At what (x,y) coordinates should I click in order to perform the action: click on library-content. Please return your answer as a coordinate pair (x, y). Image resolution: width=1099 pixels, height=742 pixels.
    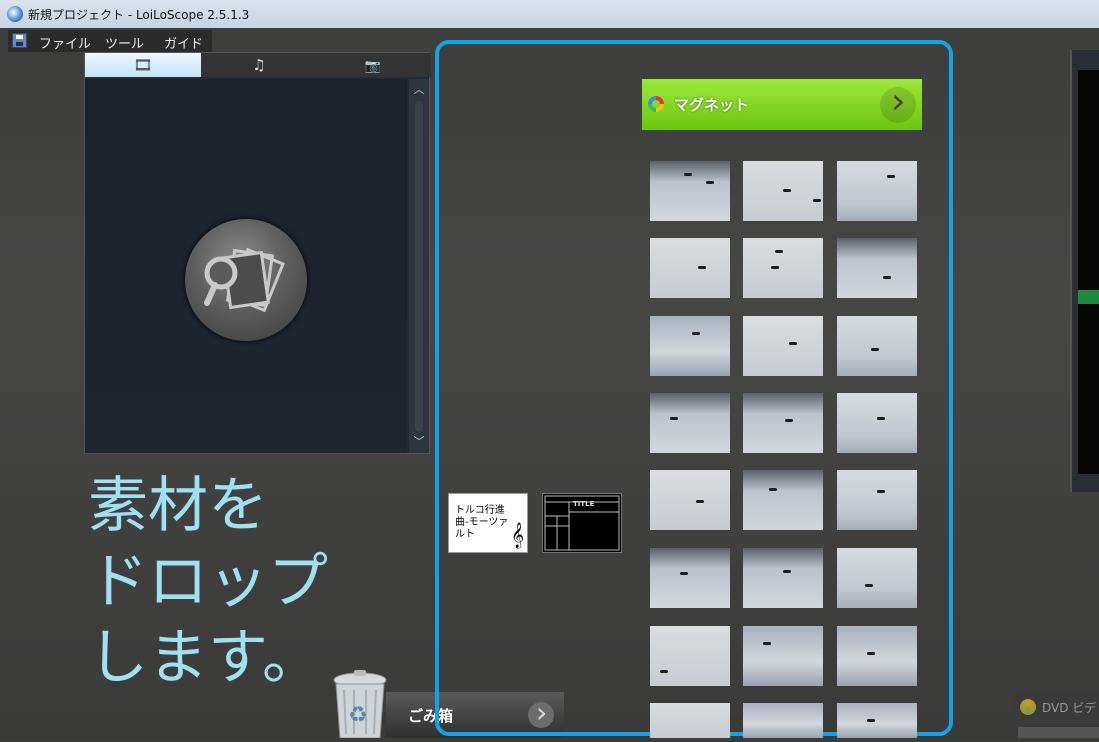
    Looking at the image, I should click on (246, 266).